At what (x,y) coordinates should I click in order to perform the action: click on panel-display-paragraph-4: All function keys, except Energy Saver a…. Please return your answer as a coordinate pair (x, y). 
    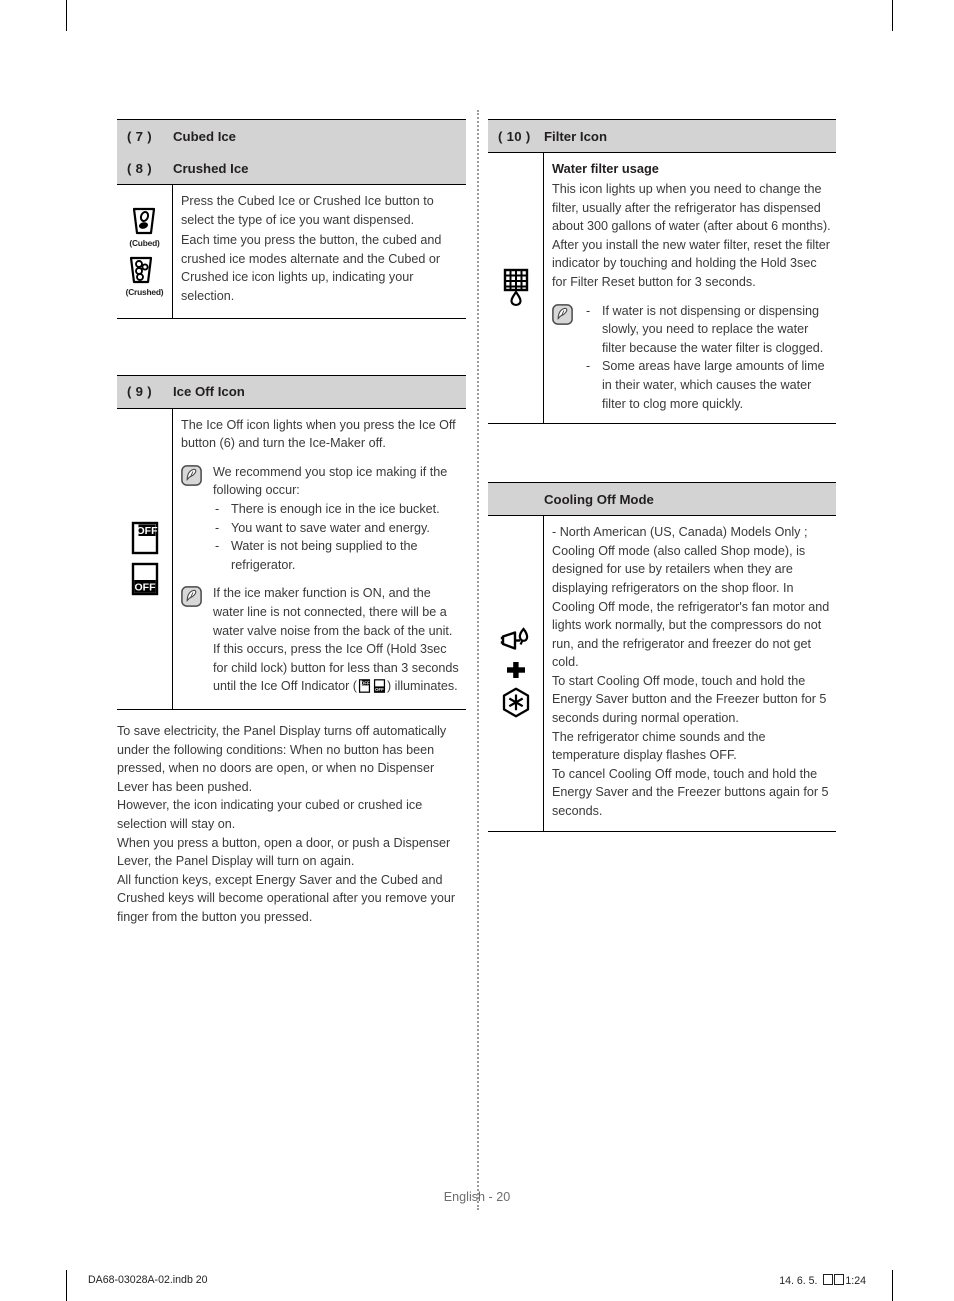
    Looking at the image, I should click on (286, 898).